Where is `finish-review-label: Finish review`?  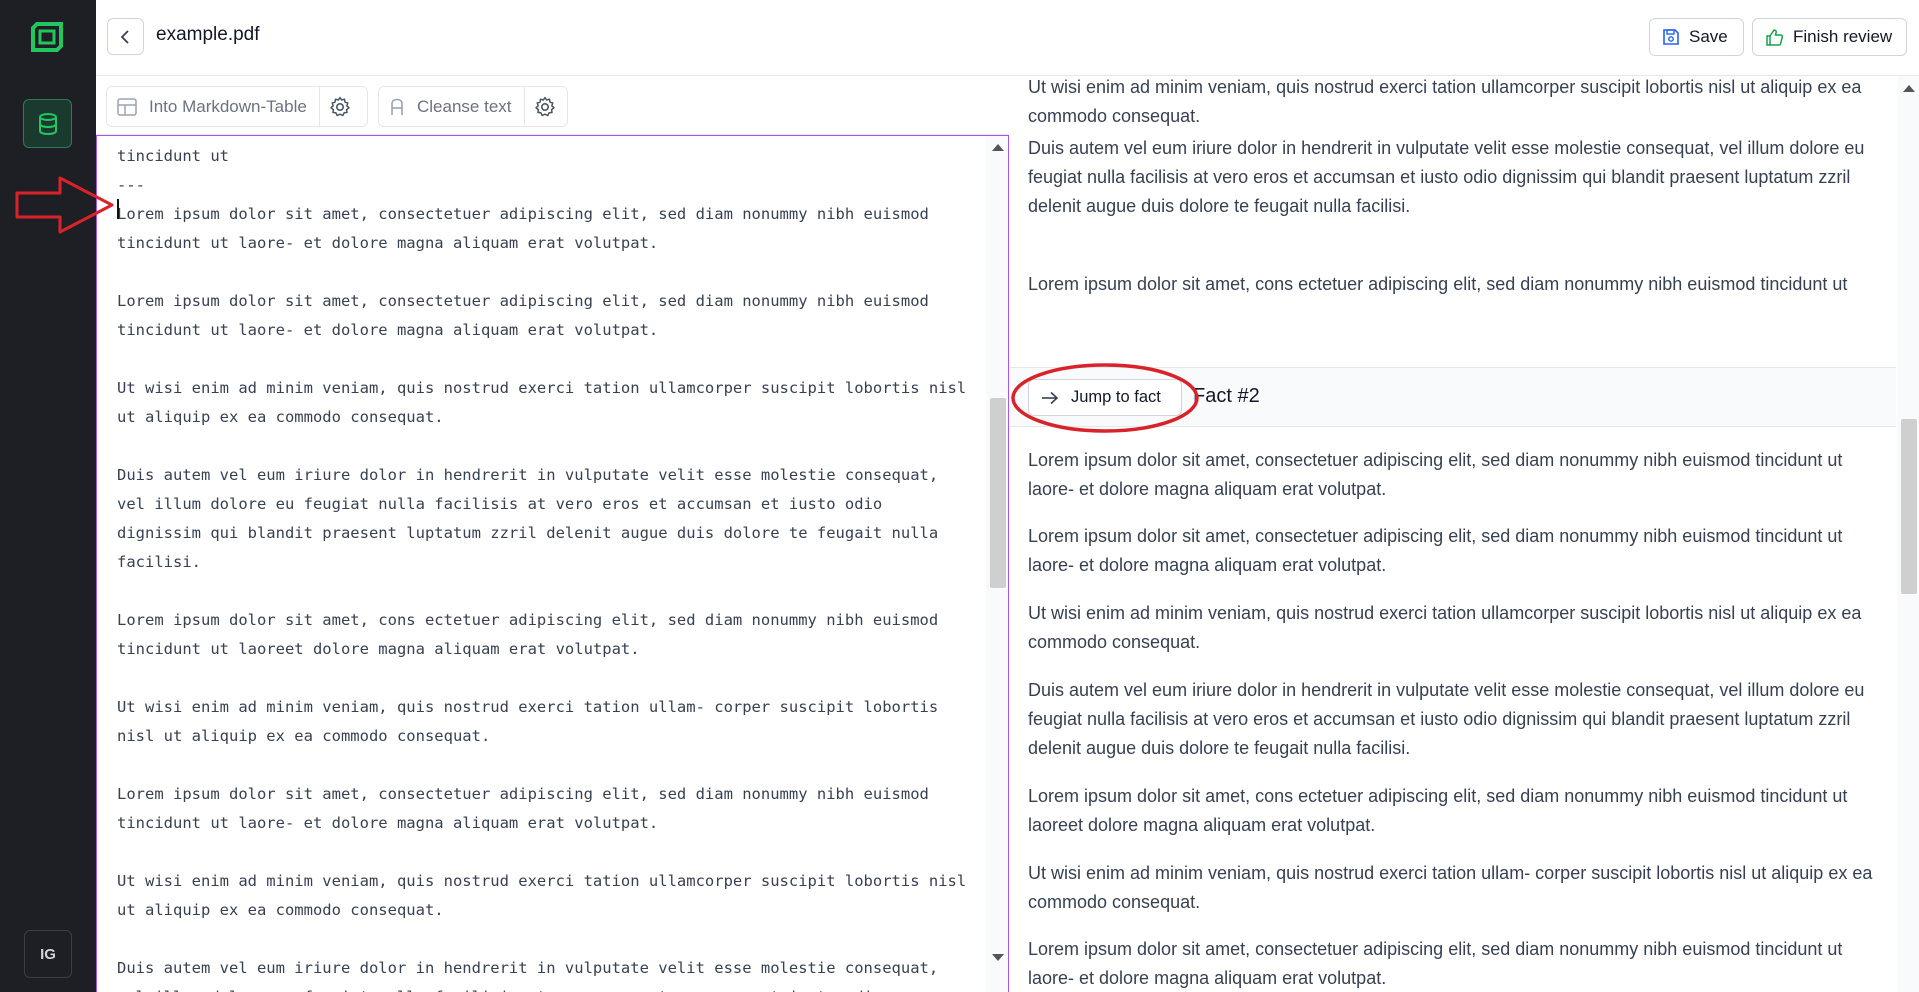
finish-review-label: Finish review is located at coordinates (1843, 36).